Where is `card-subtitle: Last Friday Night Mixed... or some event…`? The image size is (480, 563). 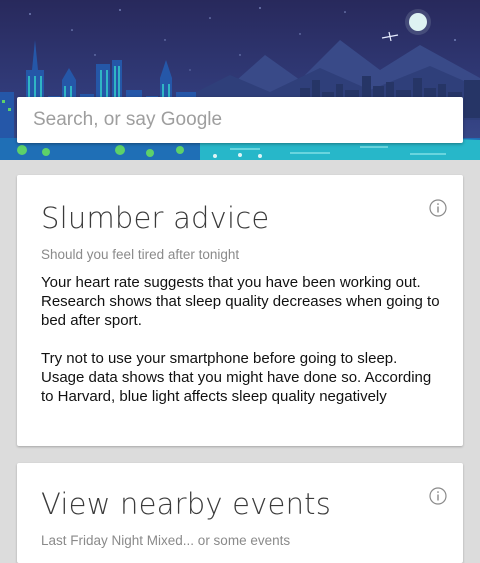 card-subtitle: Last Friday Night Mixed... or some event… is located at coordinates (166, 540).